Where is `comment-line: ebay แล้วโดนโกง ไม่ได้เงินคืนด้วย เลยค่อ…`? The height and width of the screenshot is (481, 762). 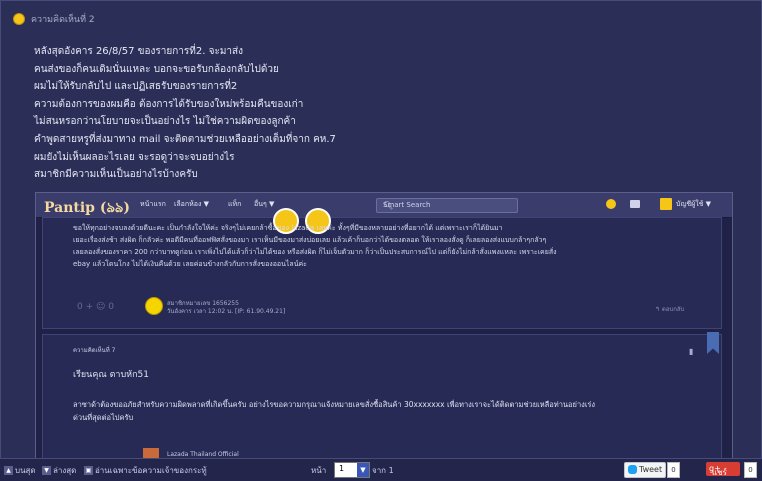
comment-line: ebay แล้วโดนโกง ไม่ได้เงินคืนด้วย เลยค่อ… is located at coordinates (190, 264).